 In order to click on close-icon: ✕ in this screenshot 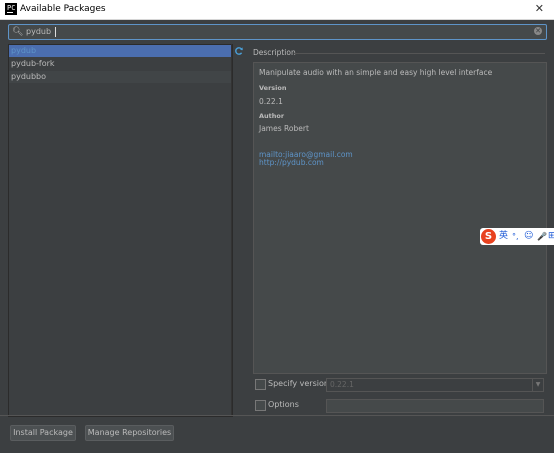, I will do `click(539, 9)`.